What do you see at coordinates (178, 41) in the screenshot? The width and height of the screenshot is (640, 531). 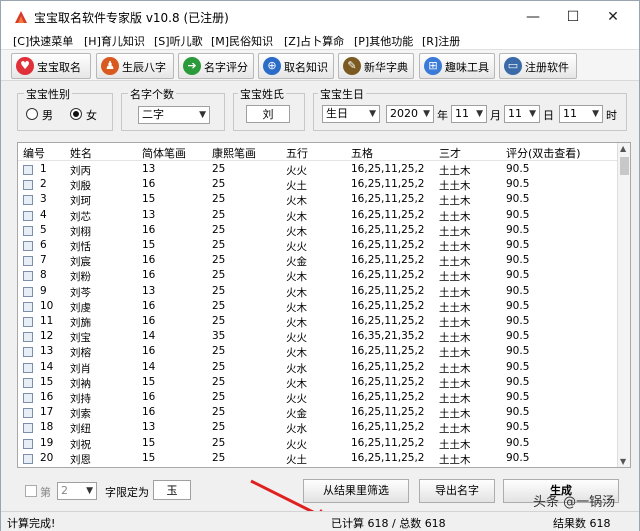 I see `menu-songs: [S]听儿歌` at bounding box center [178, 41].